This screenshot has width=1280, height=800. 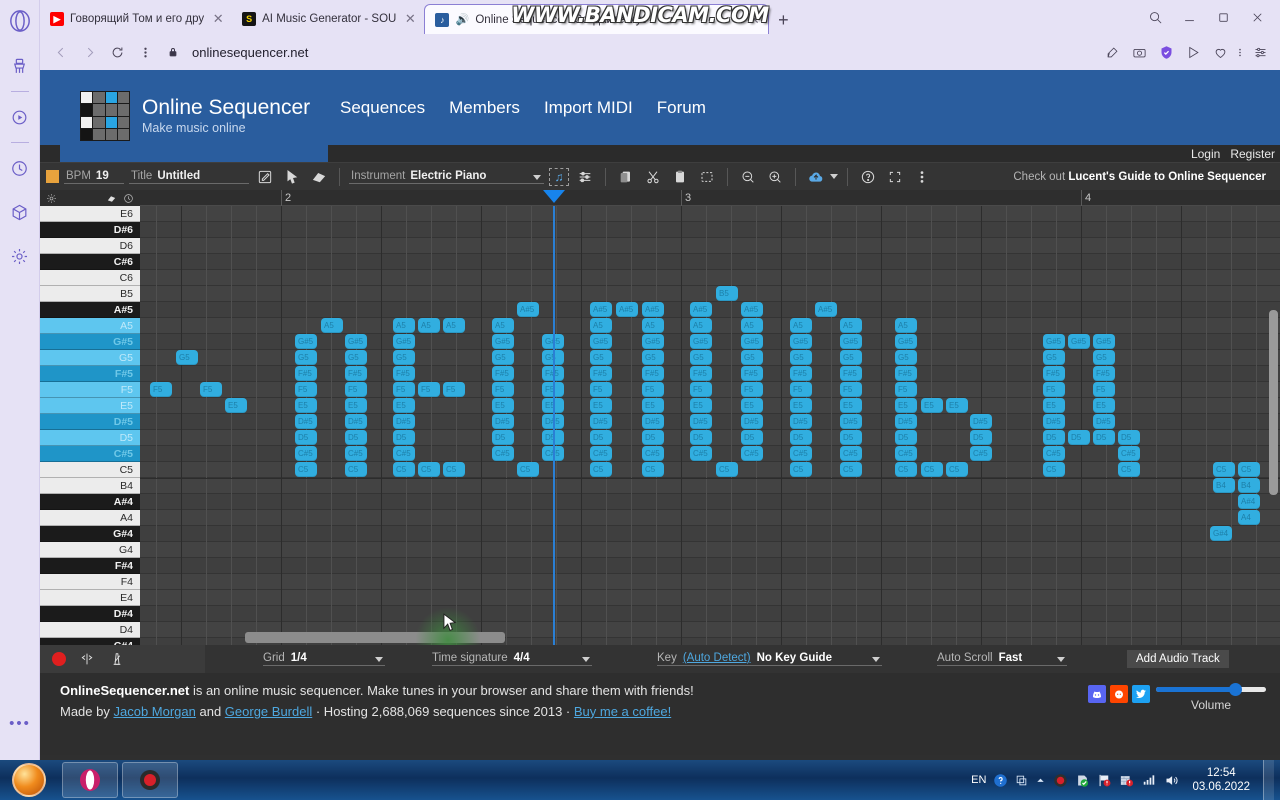 I want to click on login-link: Login, so click(x=1205, y=154).